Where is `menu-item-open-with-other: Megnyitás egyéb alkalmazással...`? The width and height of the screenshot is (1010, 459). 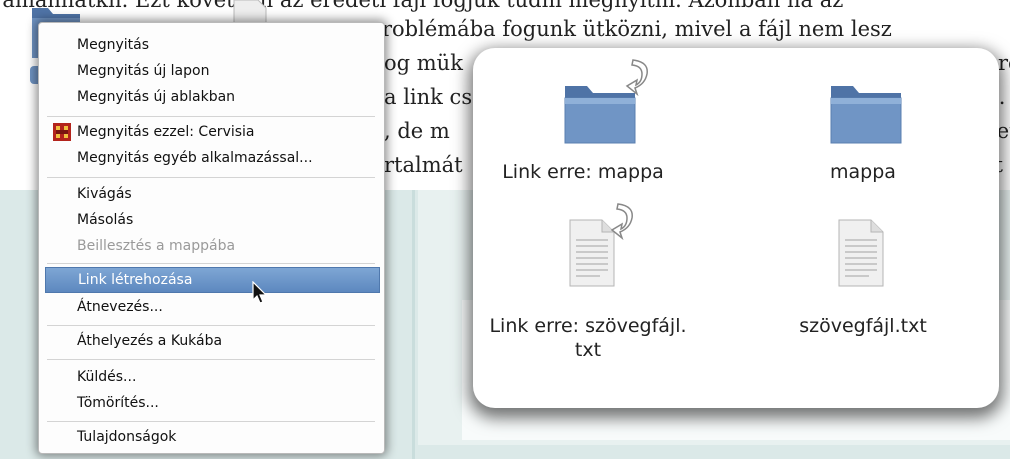 menu-item-open-with-other: Megnyitás egyéb alkalmazással... is located at coordinates (211, 158).